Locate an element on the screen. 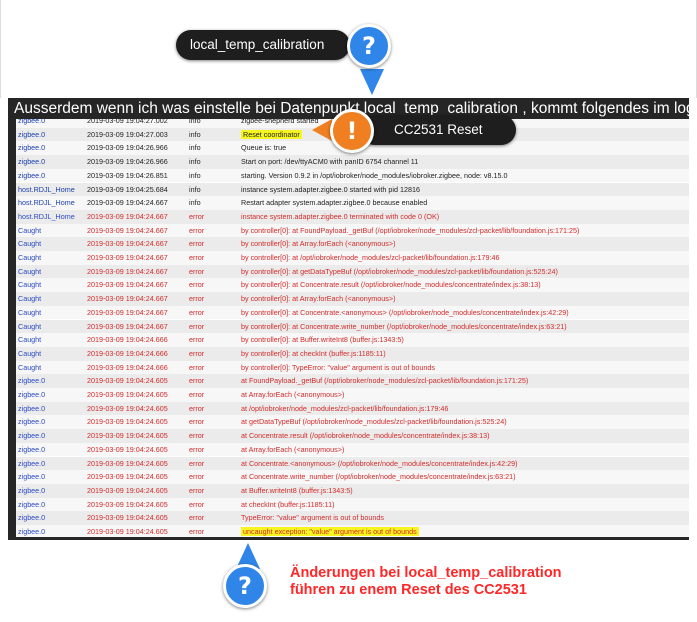  callout-top-label: local_temp_calibration is located at coordinates (263, 45).